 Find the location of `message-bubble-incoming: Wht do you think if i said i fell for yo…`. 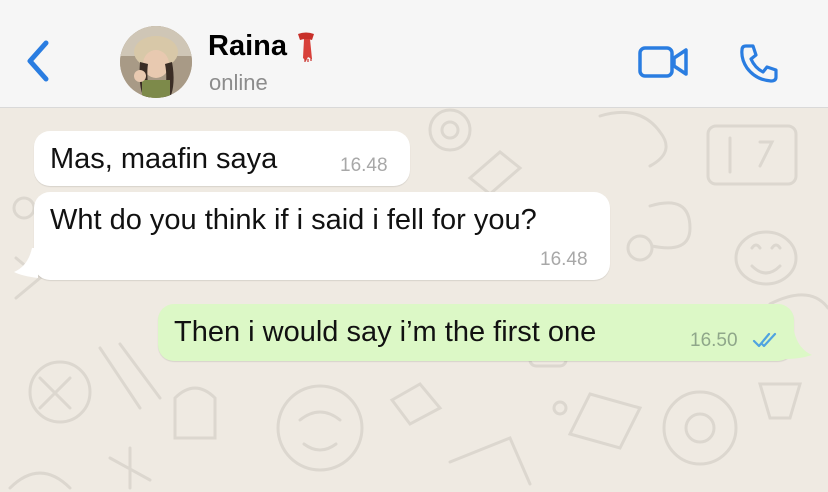

message-bubble-incoming: Wht do you think if i said i fell for yo… is located at coordinates (322, 236).